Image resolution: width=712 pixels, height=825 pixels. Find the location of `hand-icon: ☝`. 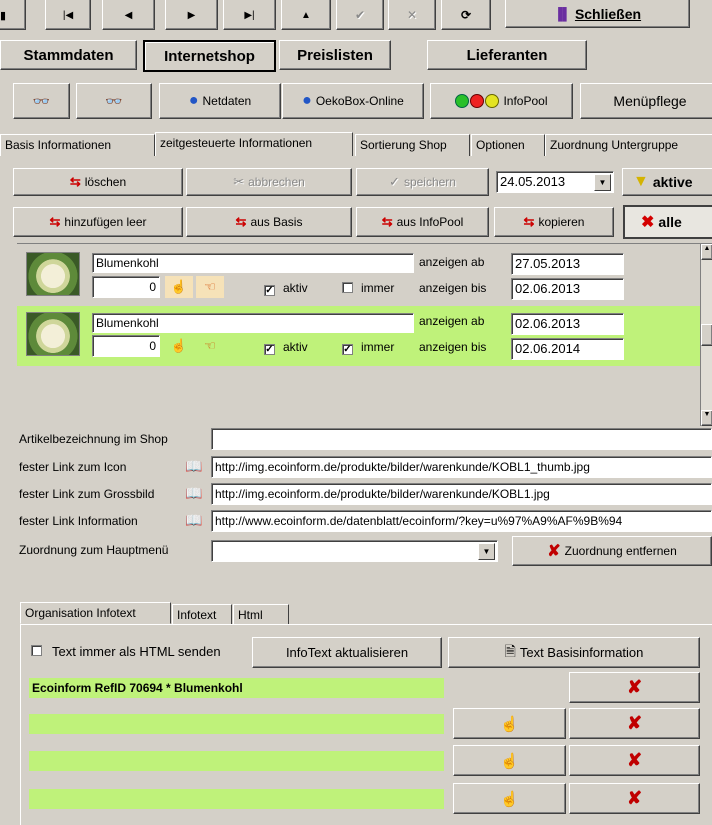

hand-icon: ☝ is located at coordinates (179, 287).